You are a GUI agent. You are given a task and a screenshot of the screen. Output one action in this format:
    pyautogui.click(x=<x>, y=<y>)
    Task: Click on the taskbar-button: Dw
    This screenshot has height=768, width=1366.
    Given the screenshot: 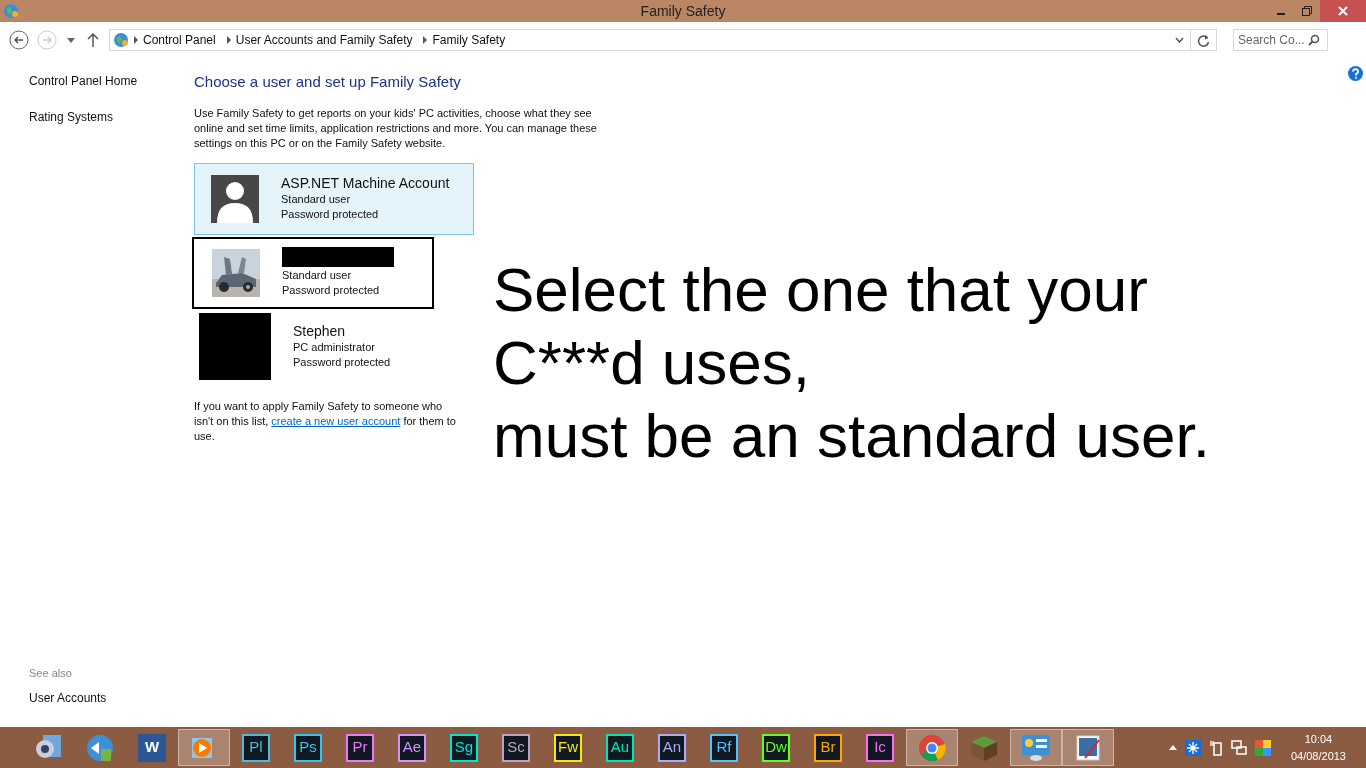 What is the action you would take?
    pyautogui.click(x=776, y=747)
    